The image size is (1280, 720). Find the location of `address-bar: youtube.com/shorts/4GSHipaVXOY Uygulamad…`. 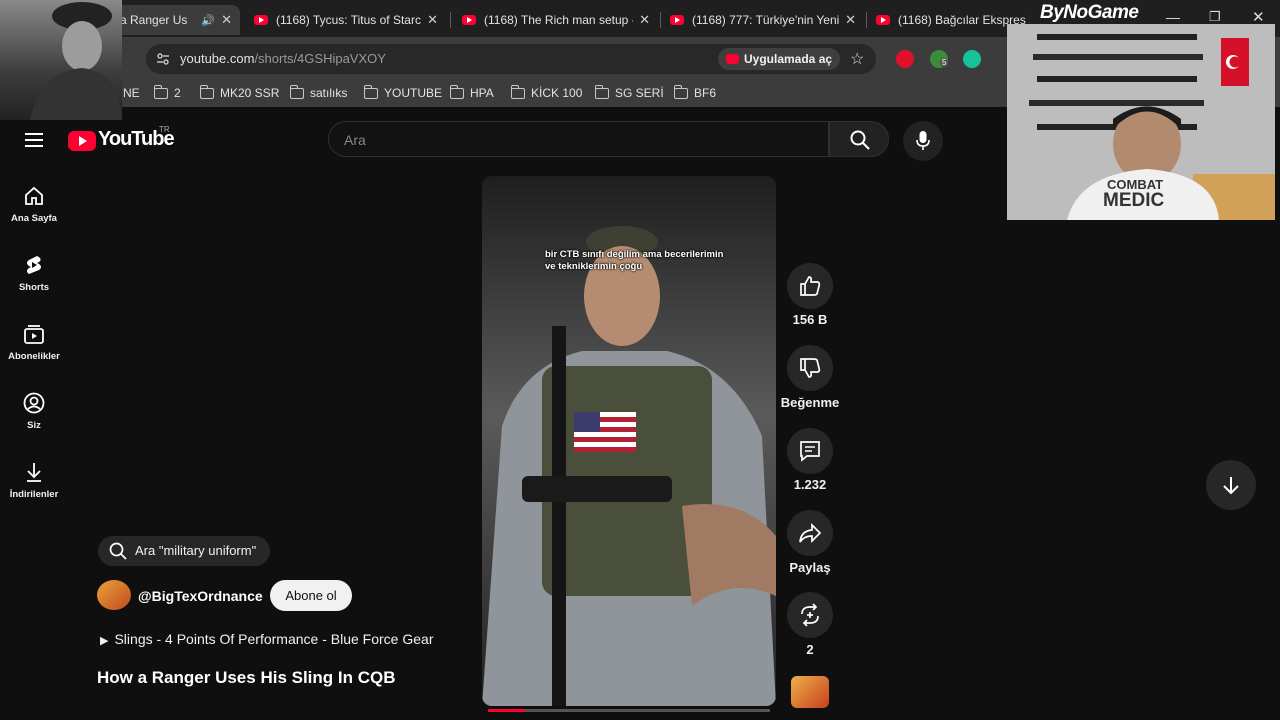

address-bar: youtube.com/shorts/4GSHipaVXOY Uygulamad… is located at coordinates (511, 59).